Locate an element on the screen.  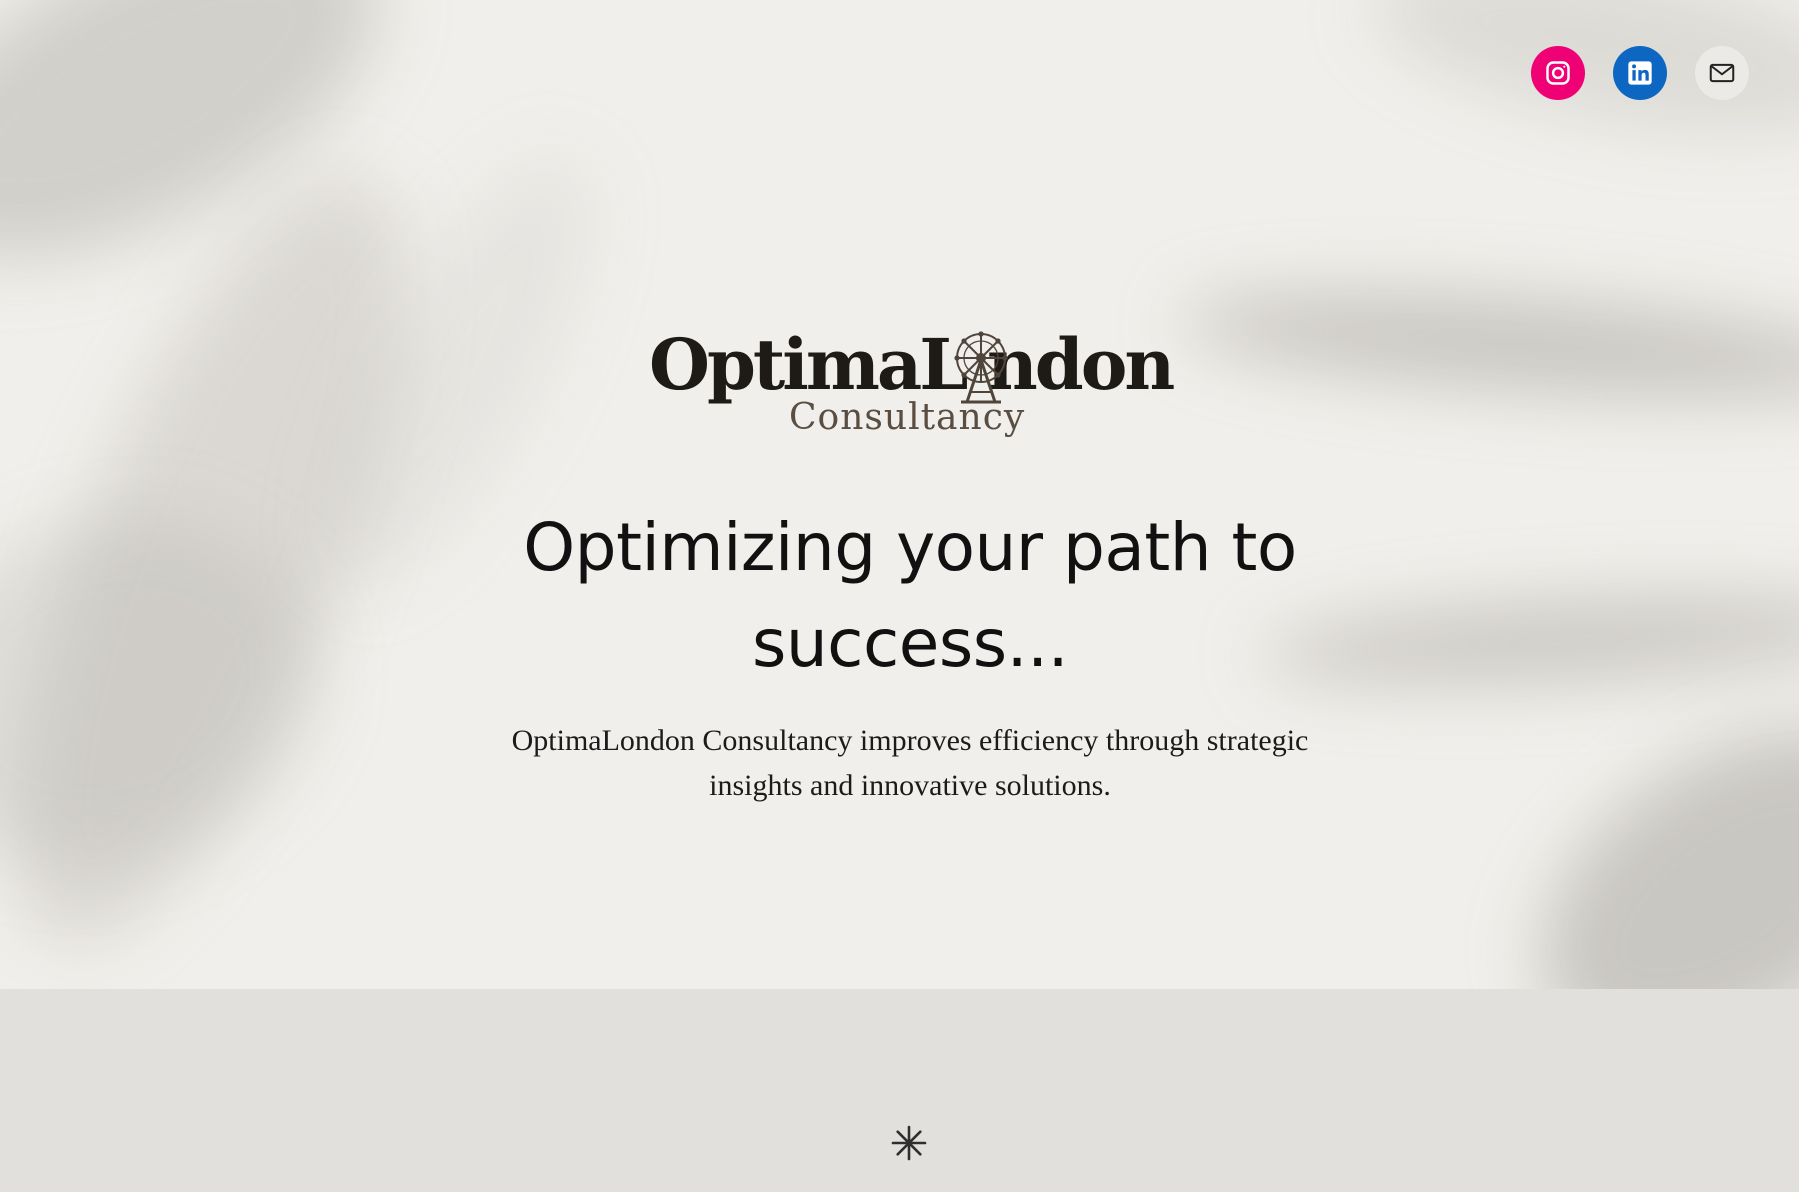
instagram-link is located at coordinates (1558, 73).